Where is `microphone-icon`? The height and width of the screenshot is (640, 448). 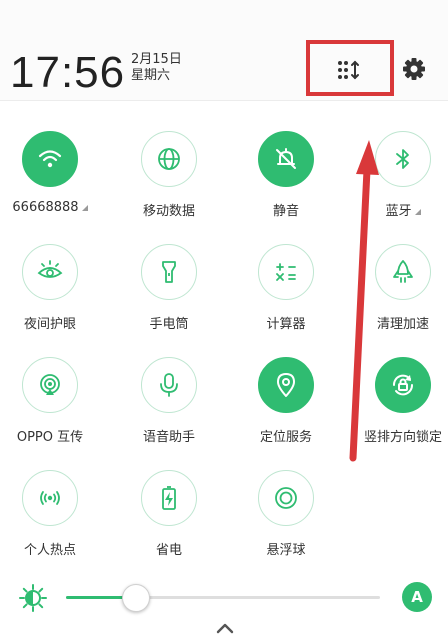
microphone-icon is located at coordinates (169, 385).